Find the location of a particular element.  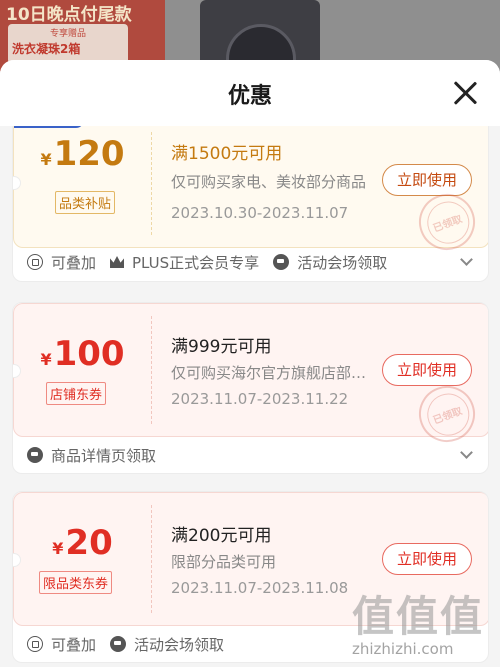

coupon-type-tag: 品类补贴 is located at coordinates (85, 202).